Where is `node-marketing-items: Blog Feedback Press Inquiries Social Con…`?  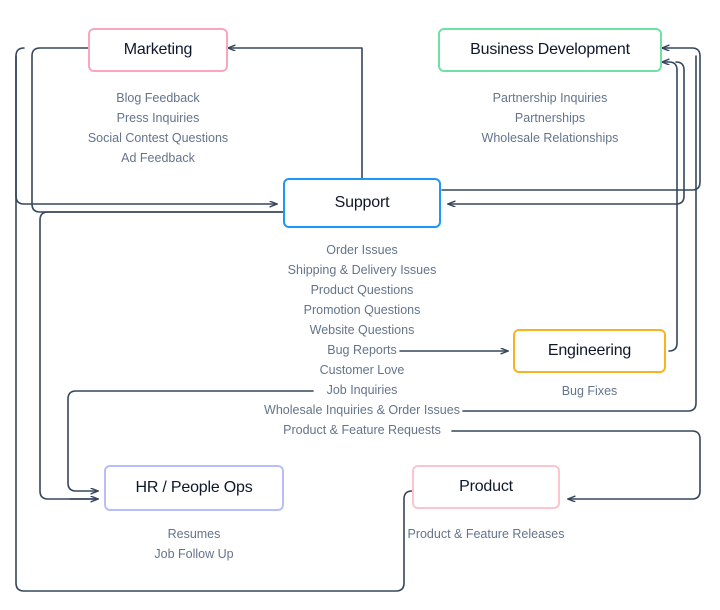 node-marketing-items: Blog Feedback Press Inquiries Social Con… is located at coordinates (158, 128).